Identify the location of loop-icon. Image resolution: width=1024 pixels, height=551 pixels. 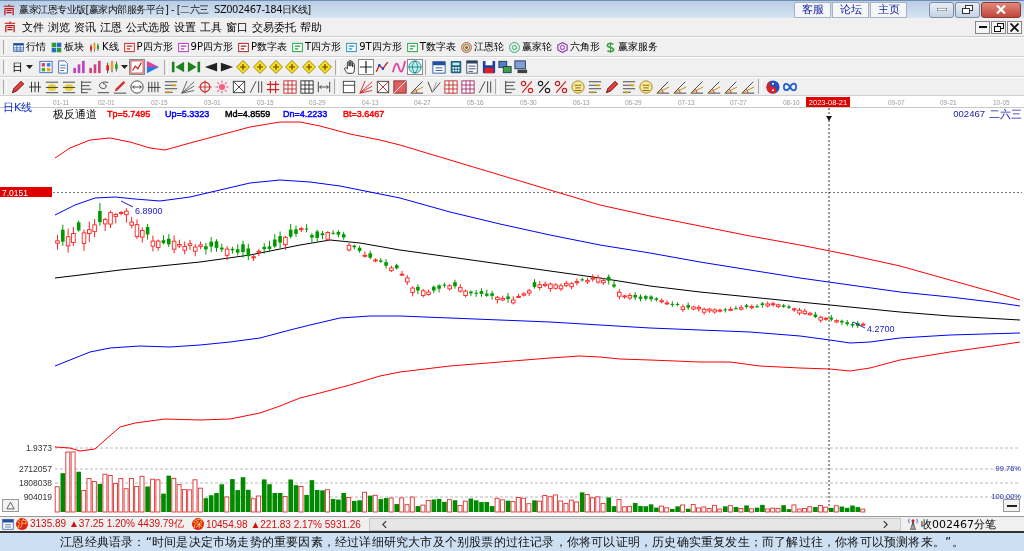
(102, 86).